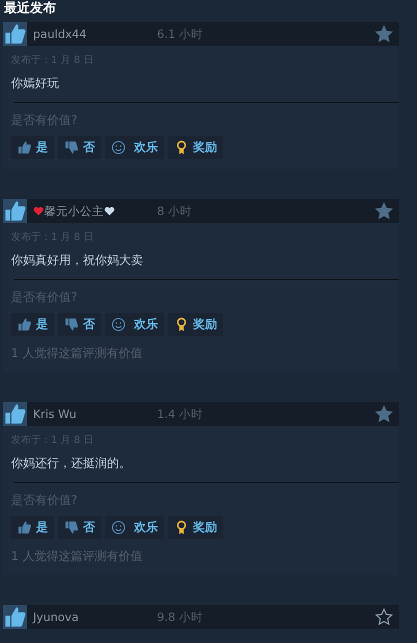  I want to click on reviewer-name: Kris Wu, so click(95, 414).